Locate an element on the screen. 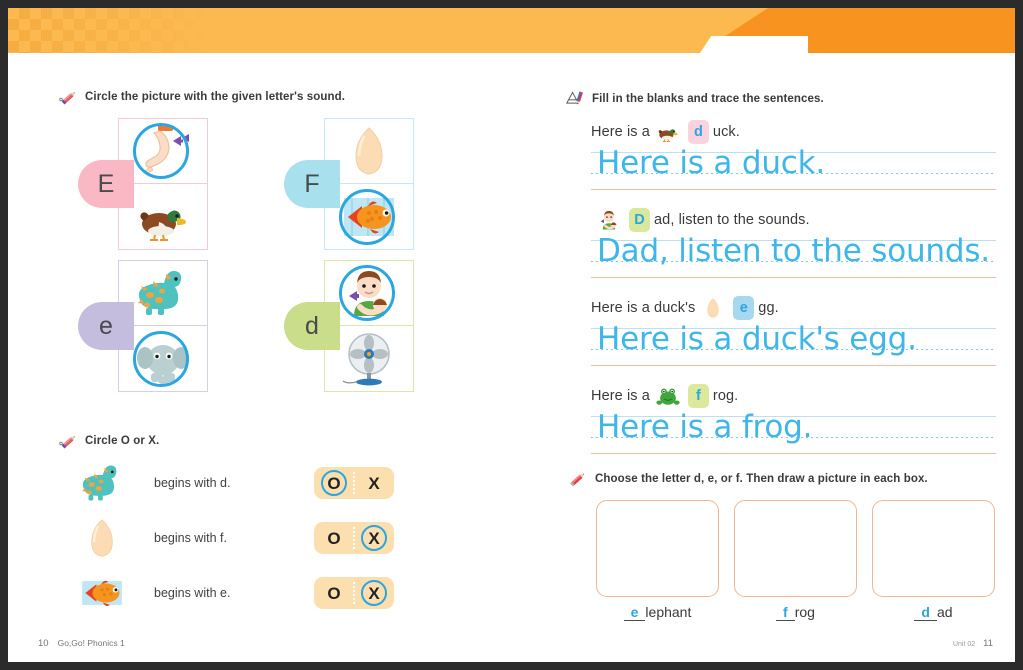  tracing-line: Here is a duck's egg. is located at coordinates (793, 345).